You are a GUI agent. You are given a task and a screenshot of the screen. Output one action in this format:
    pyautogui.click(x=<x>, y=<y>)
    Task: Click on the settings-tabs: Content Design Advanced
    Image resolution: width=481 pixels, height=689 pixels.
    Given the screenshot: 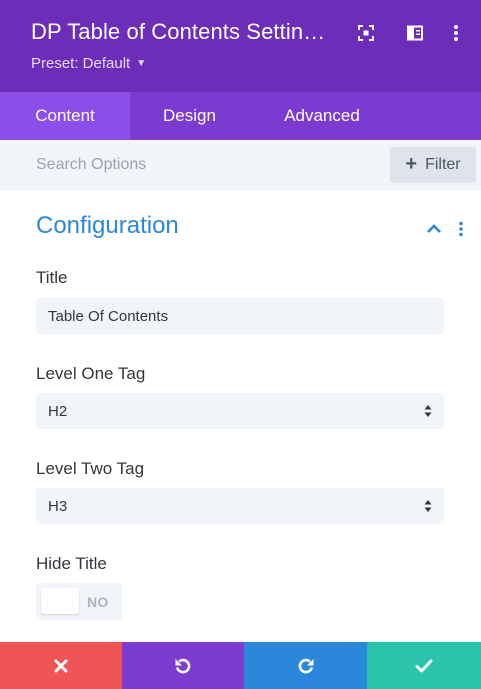 What is the action you would take?
    pyautogui.click(x=240, y=116)
    